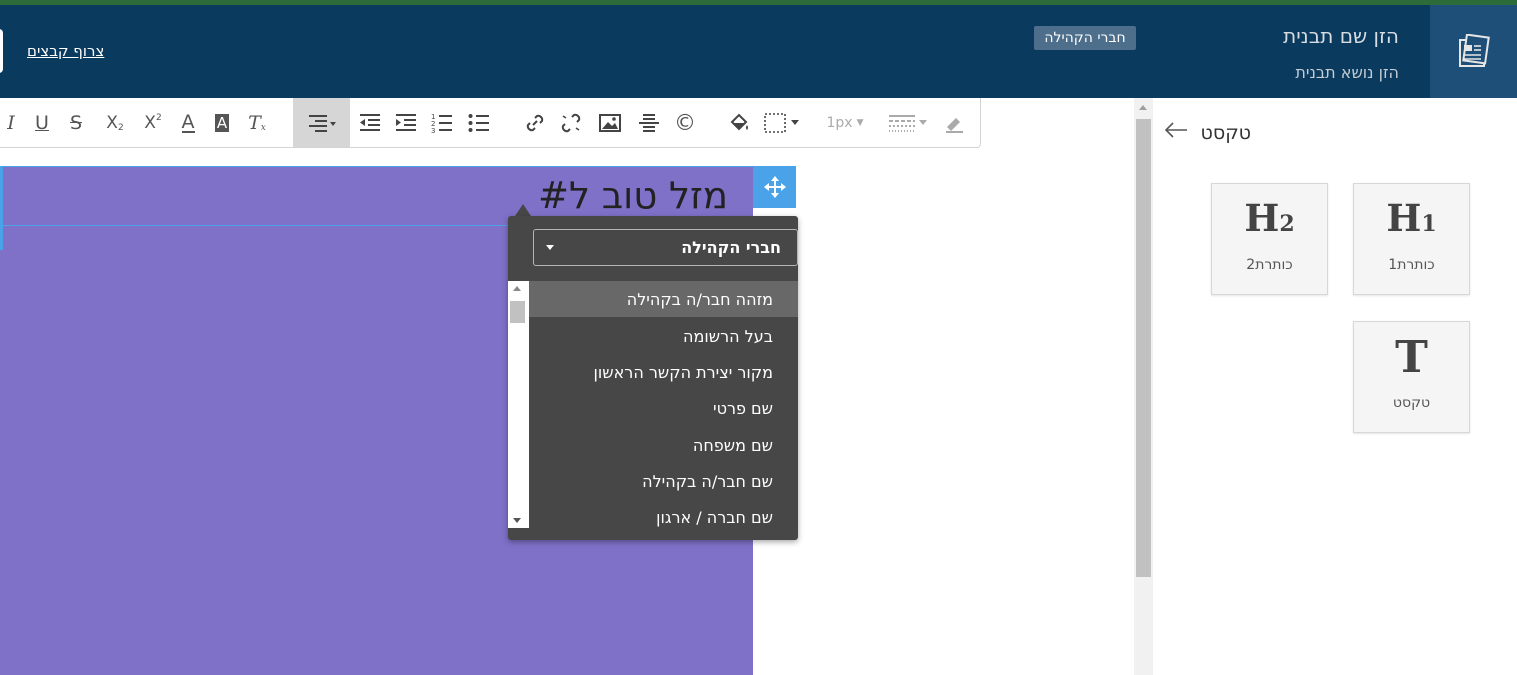 This screenshot has width=1517, height=675. I want to click on scroll-down-icon, so click(517, 520).